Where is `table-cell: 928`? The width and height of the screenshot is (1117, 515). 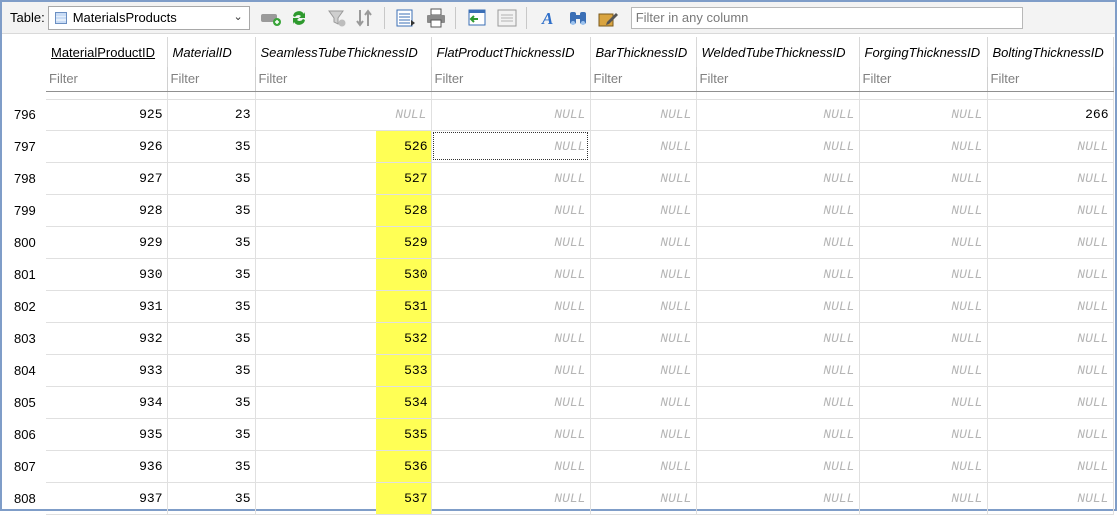
table-cell: 928 is located at coordinates (107, 210).